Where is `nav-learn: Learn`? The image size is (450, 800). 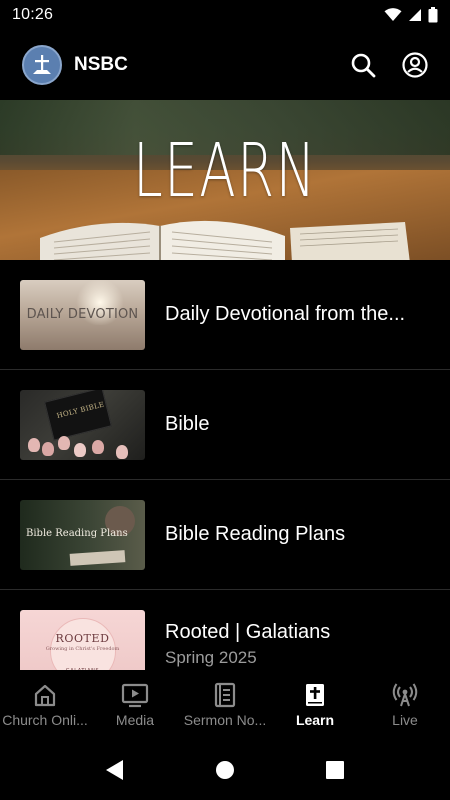 nav-learn: Learn is located at coordinates (315, 705).